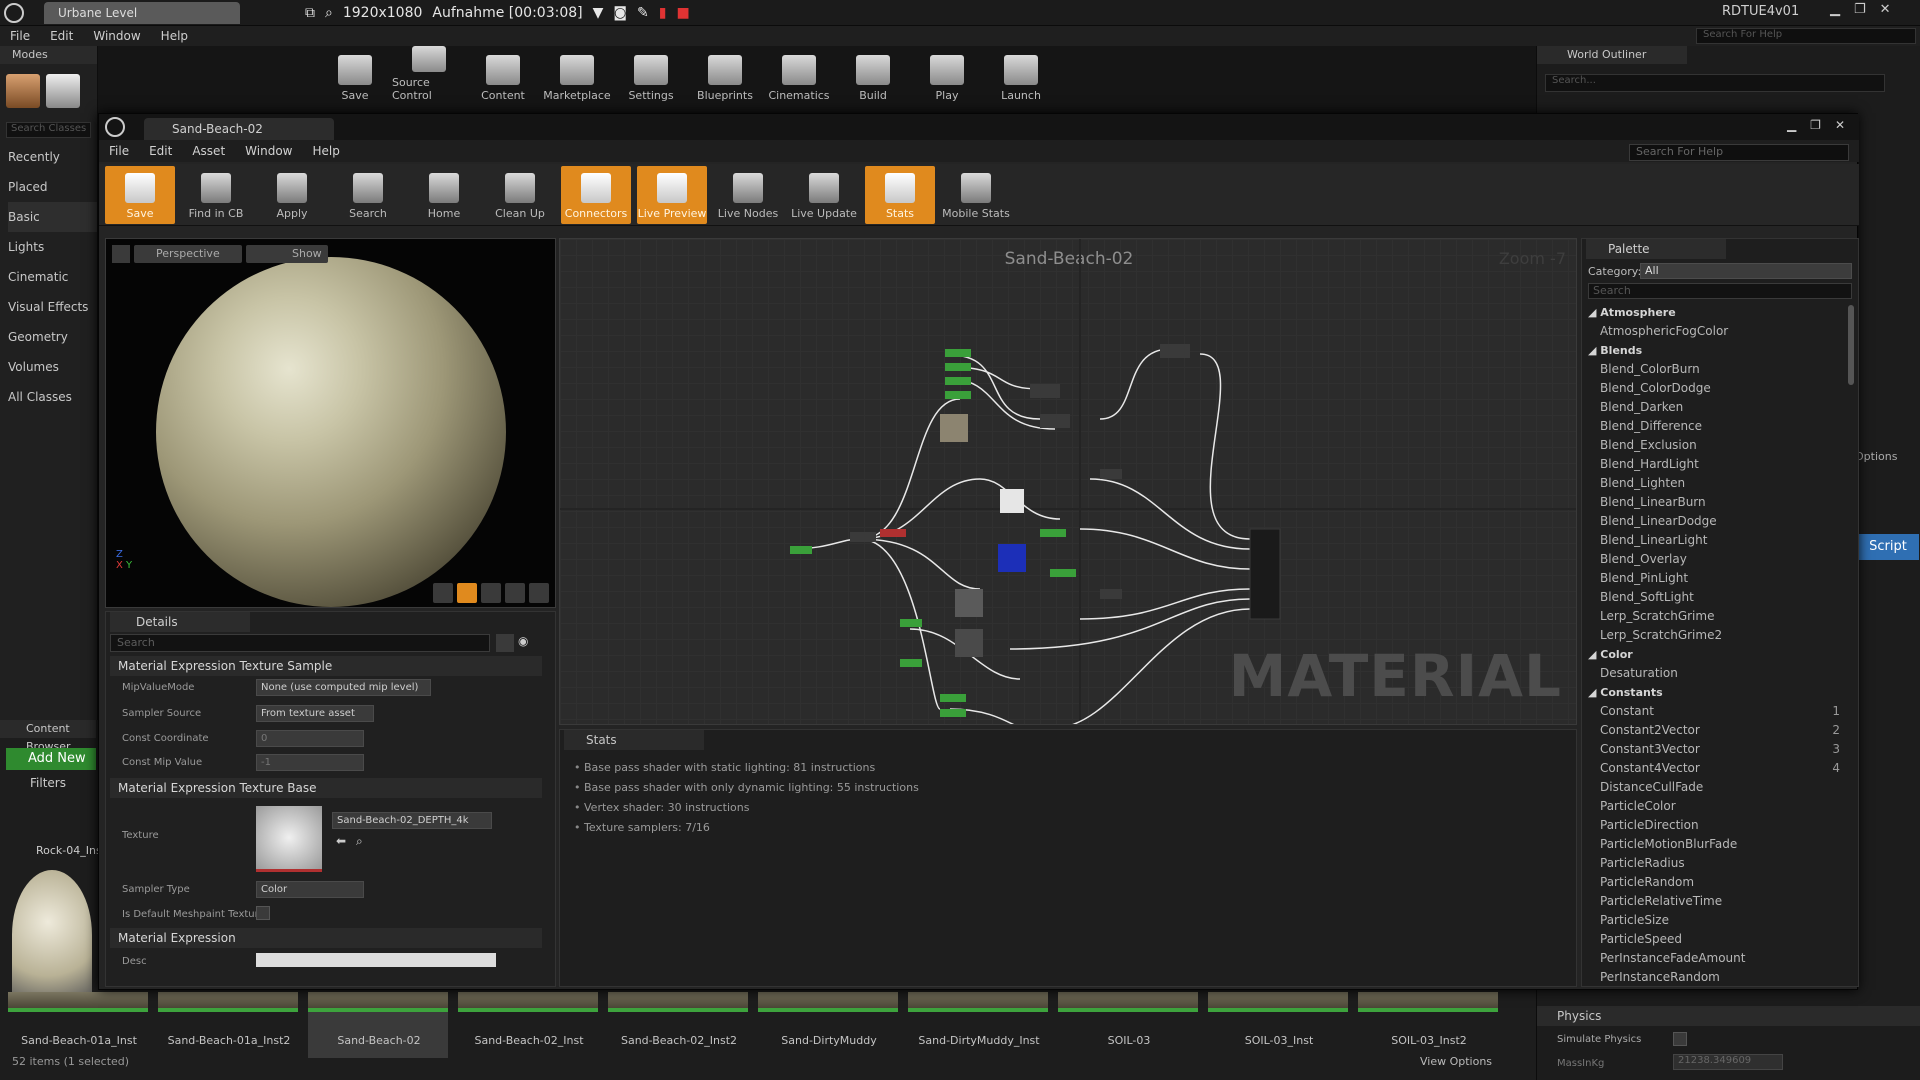  What do you see at coordinates (341, 841) in the screenshot?
I see `use-asset-arrow-icon: ⬅` at bounding box center [341, 841].